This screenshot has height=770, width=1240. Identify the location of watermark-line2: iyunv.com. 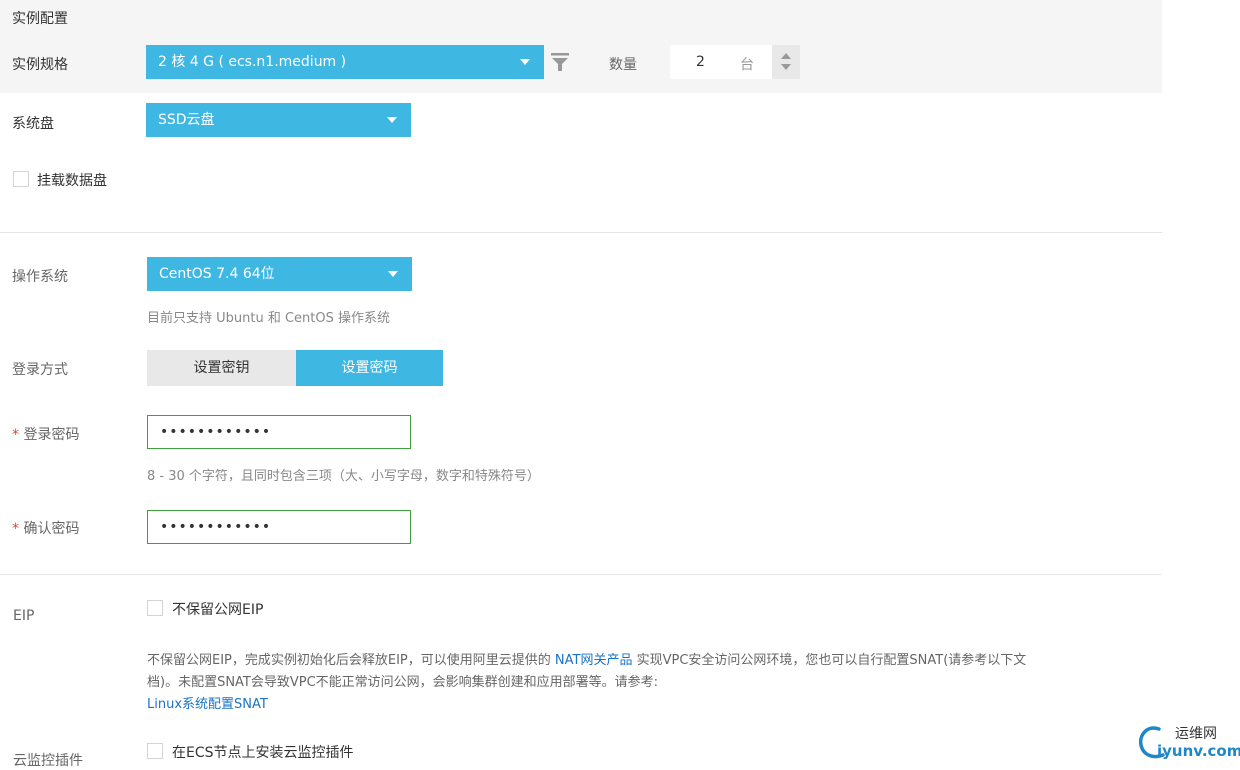
(1198, 751).